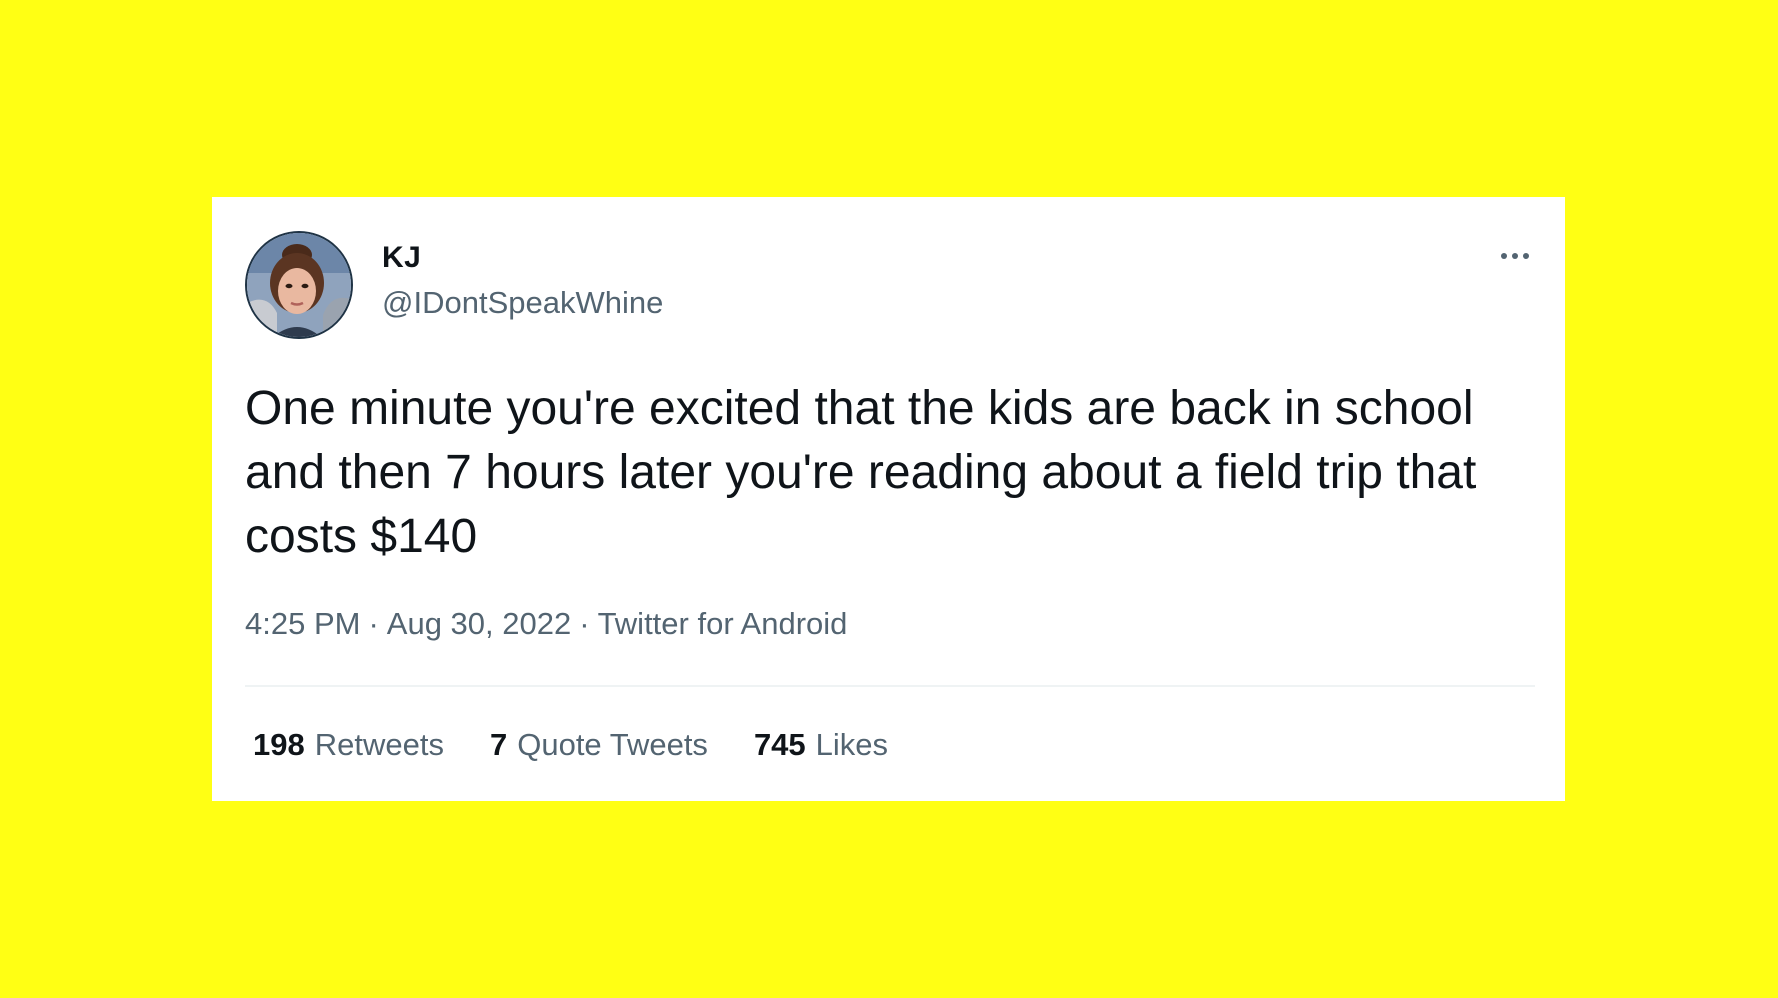 This screenshot has height=998, width=1778. I want to click on author-handle: @IDontSpeakWhine, so click(522, 303).